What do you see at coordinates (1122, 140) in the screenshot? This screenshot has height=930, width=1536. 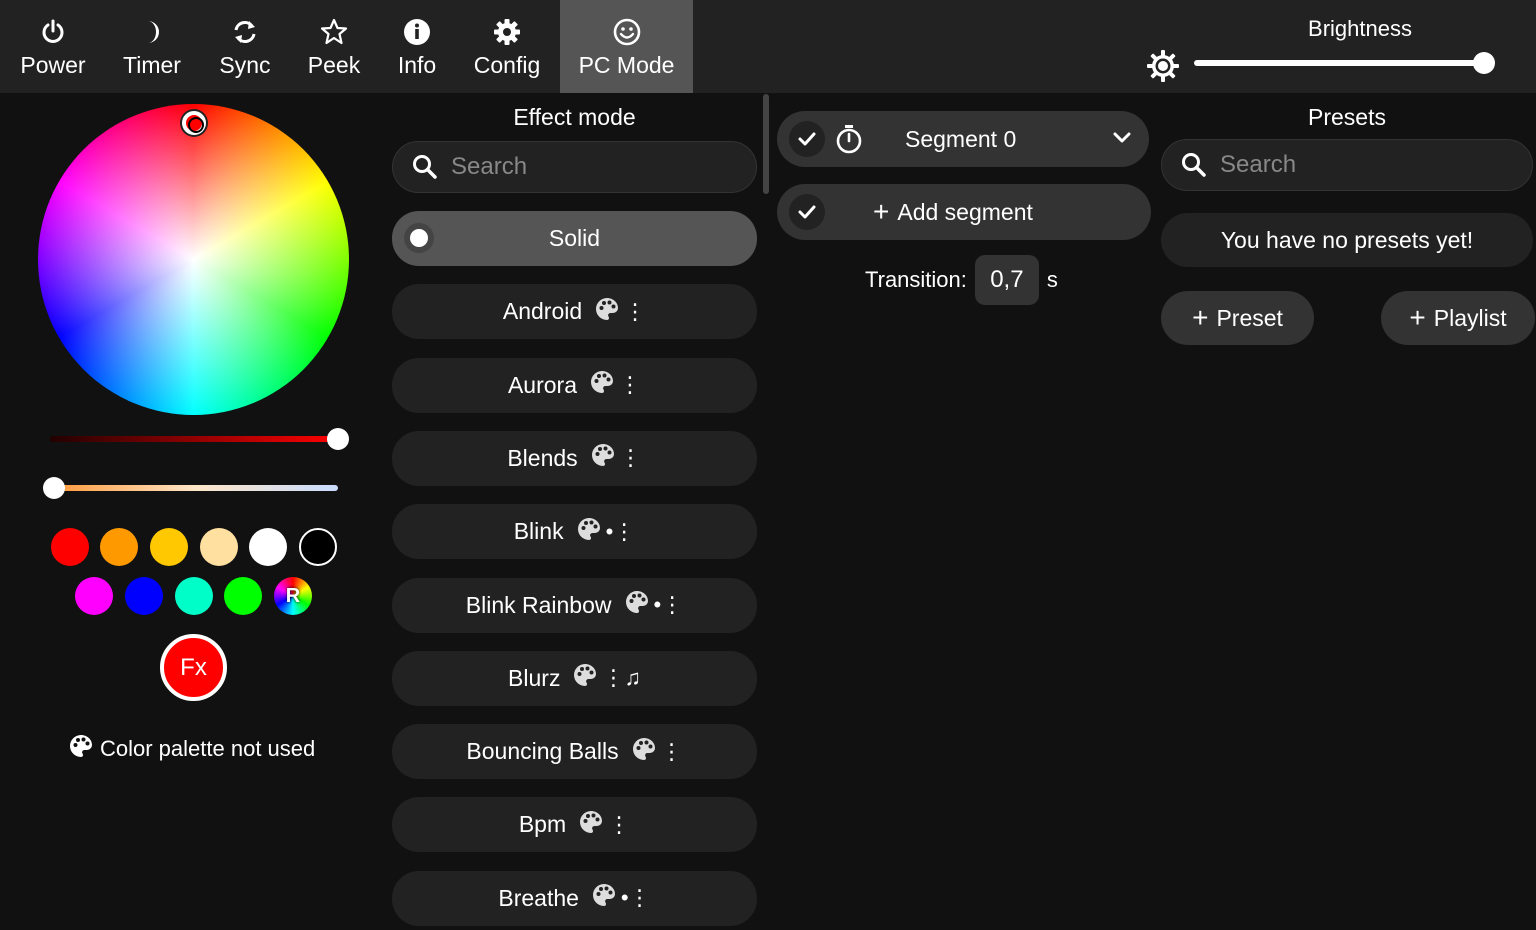 I see `chevron-down-icon` at bounding box center [1122, 140].